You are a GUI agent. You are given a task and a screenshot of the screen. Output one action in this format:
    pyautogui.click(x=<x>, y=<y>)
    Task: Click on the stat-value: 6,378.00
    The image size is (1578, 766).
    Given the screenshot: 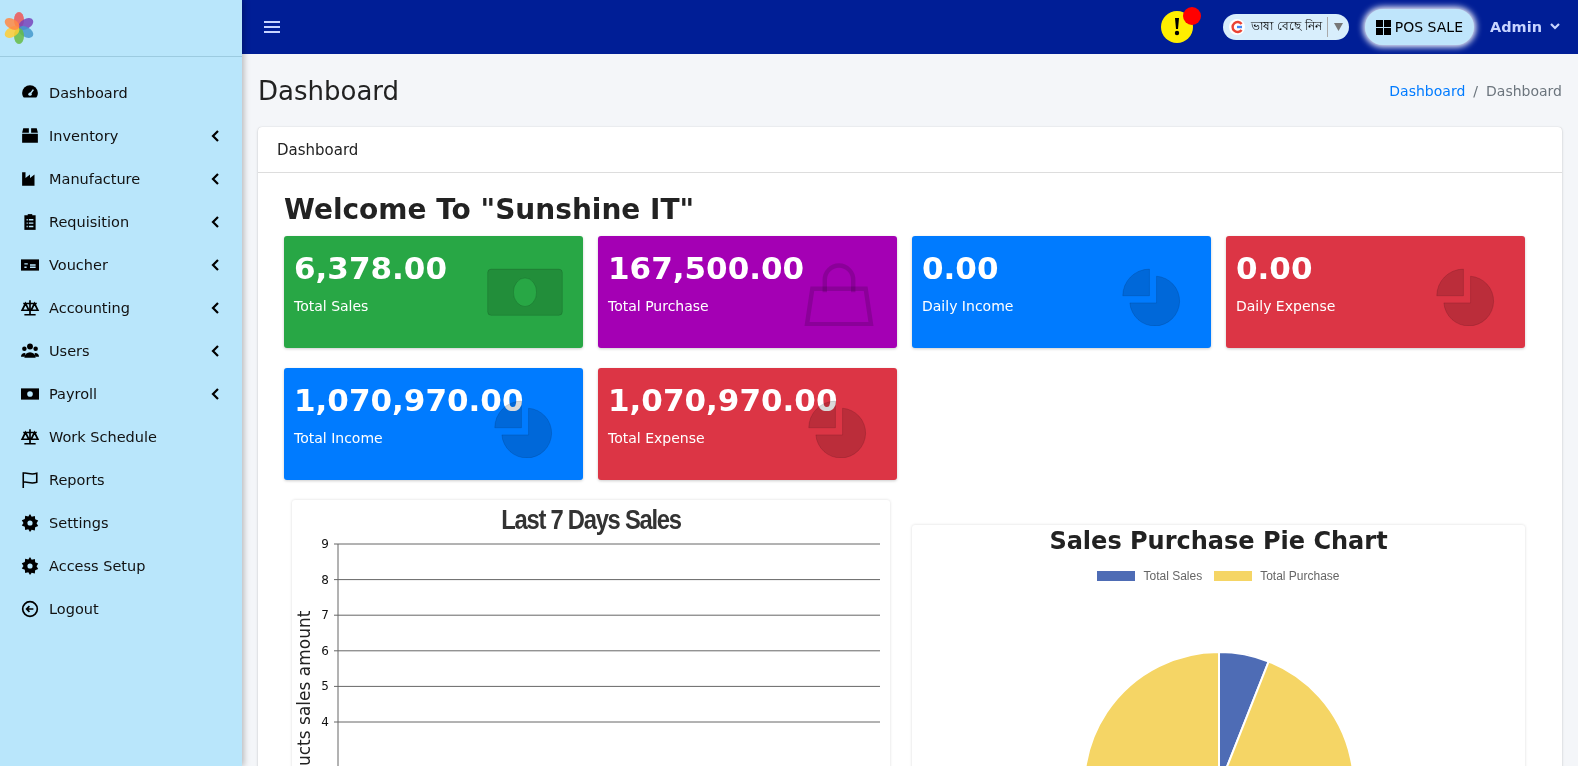 What is the action you would take?
    pyautogui.click(x=371, y=268)
    